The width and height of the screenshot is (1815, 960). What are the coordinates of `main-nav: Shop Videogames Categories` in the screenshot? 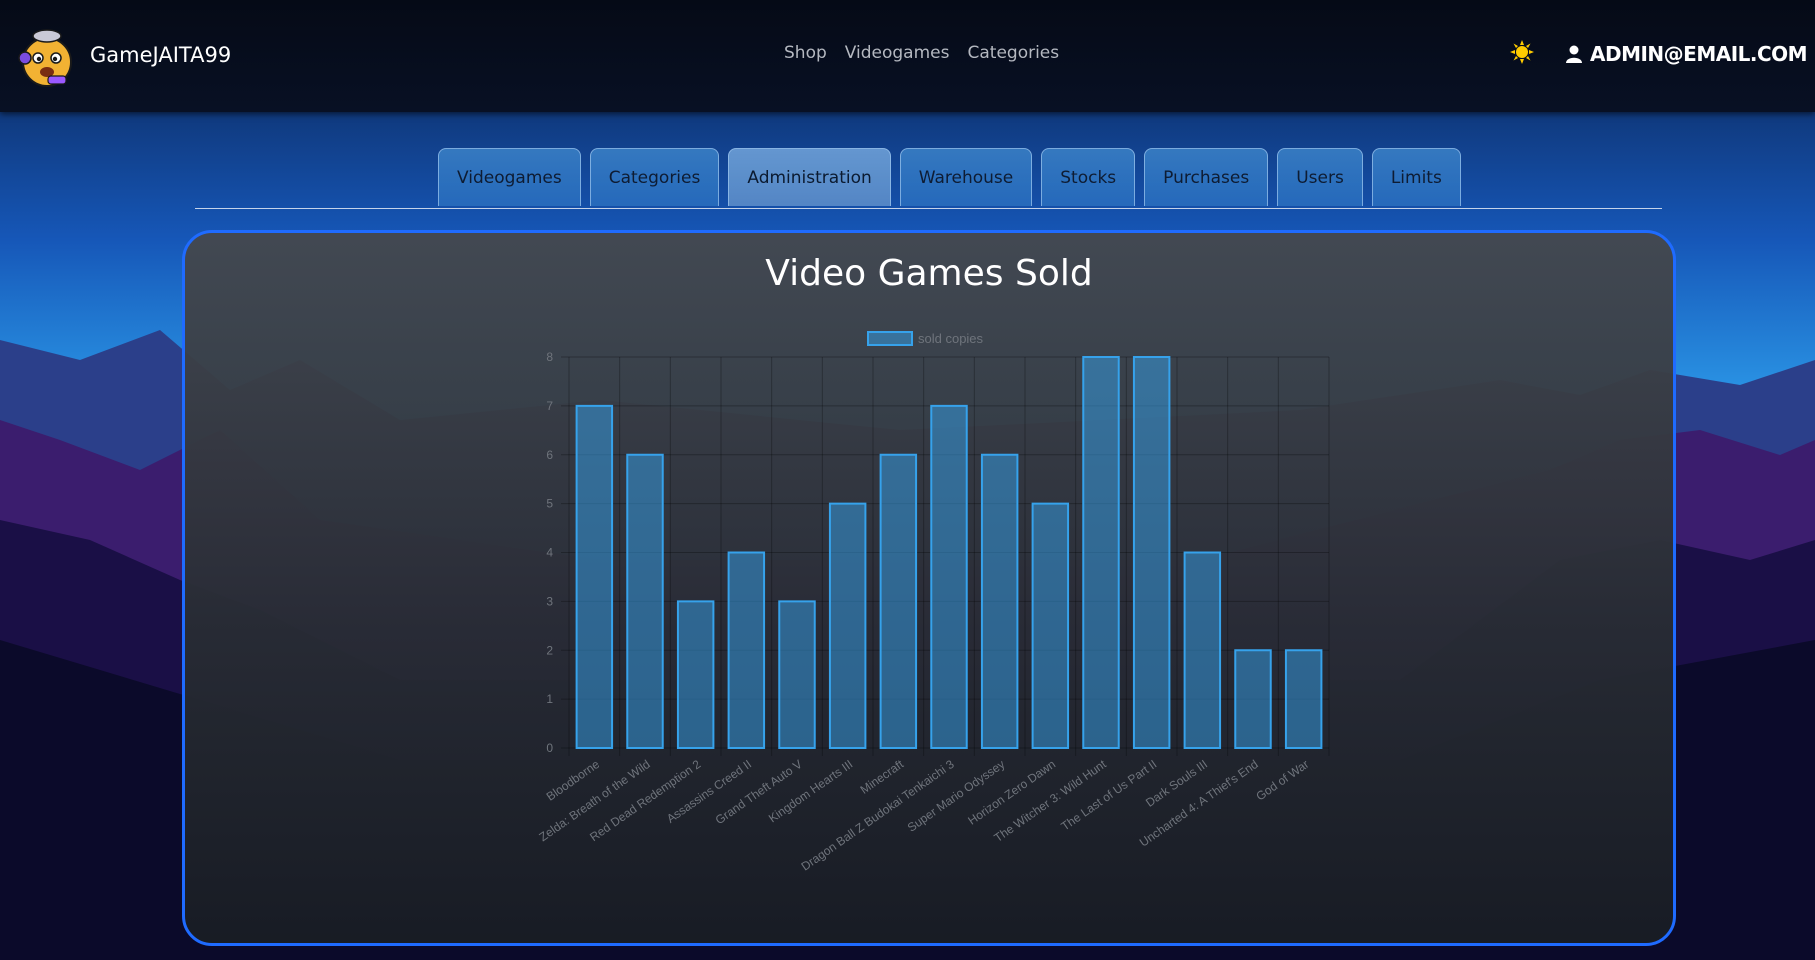 It's located at (930, 53).